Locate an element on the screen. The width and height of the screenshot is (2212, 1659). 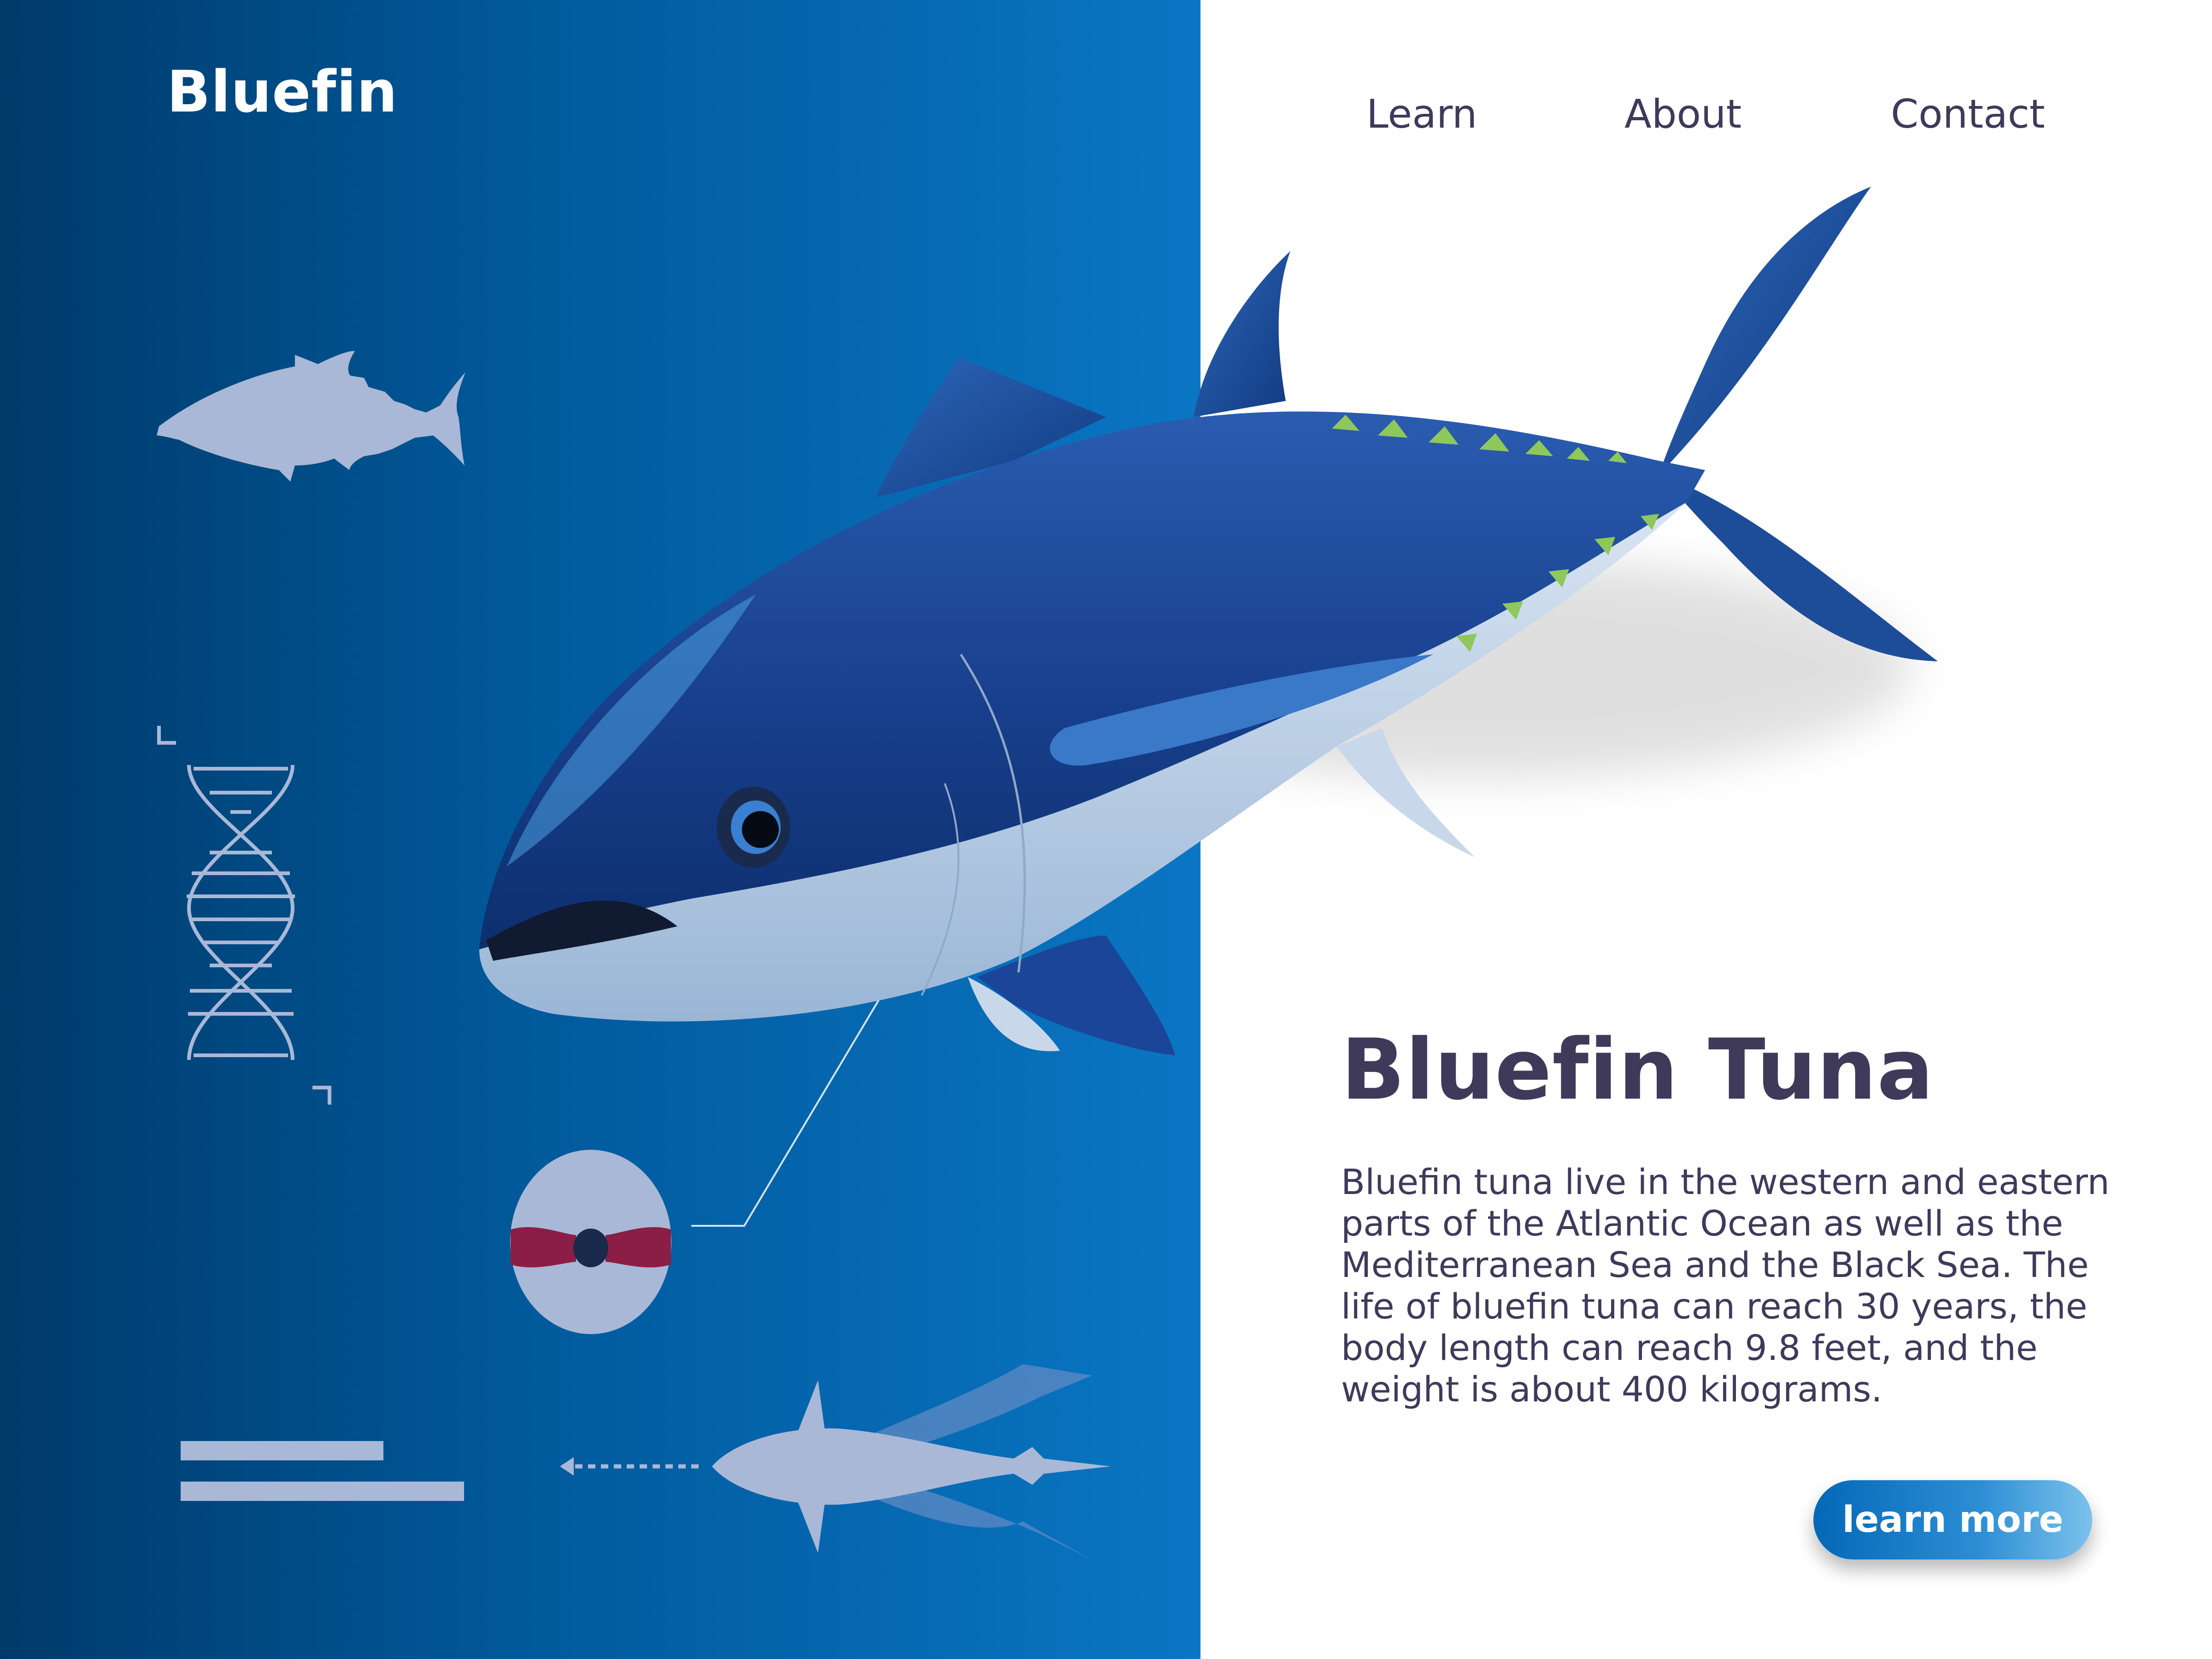
learn-more-button: learn more is located at coordinates (1952, 1519).